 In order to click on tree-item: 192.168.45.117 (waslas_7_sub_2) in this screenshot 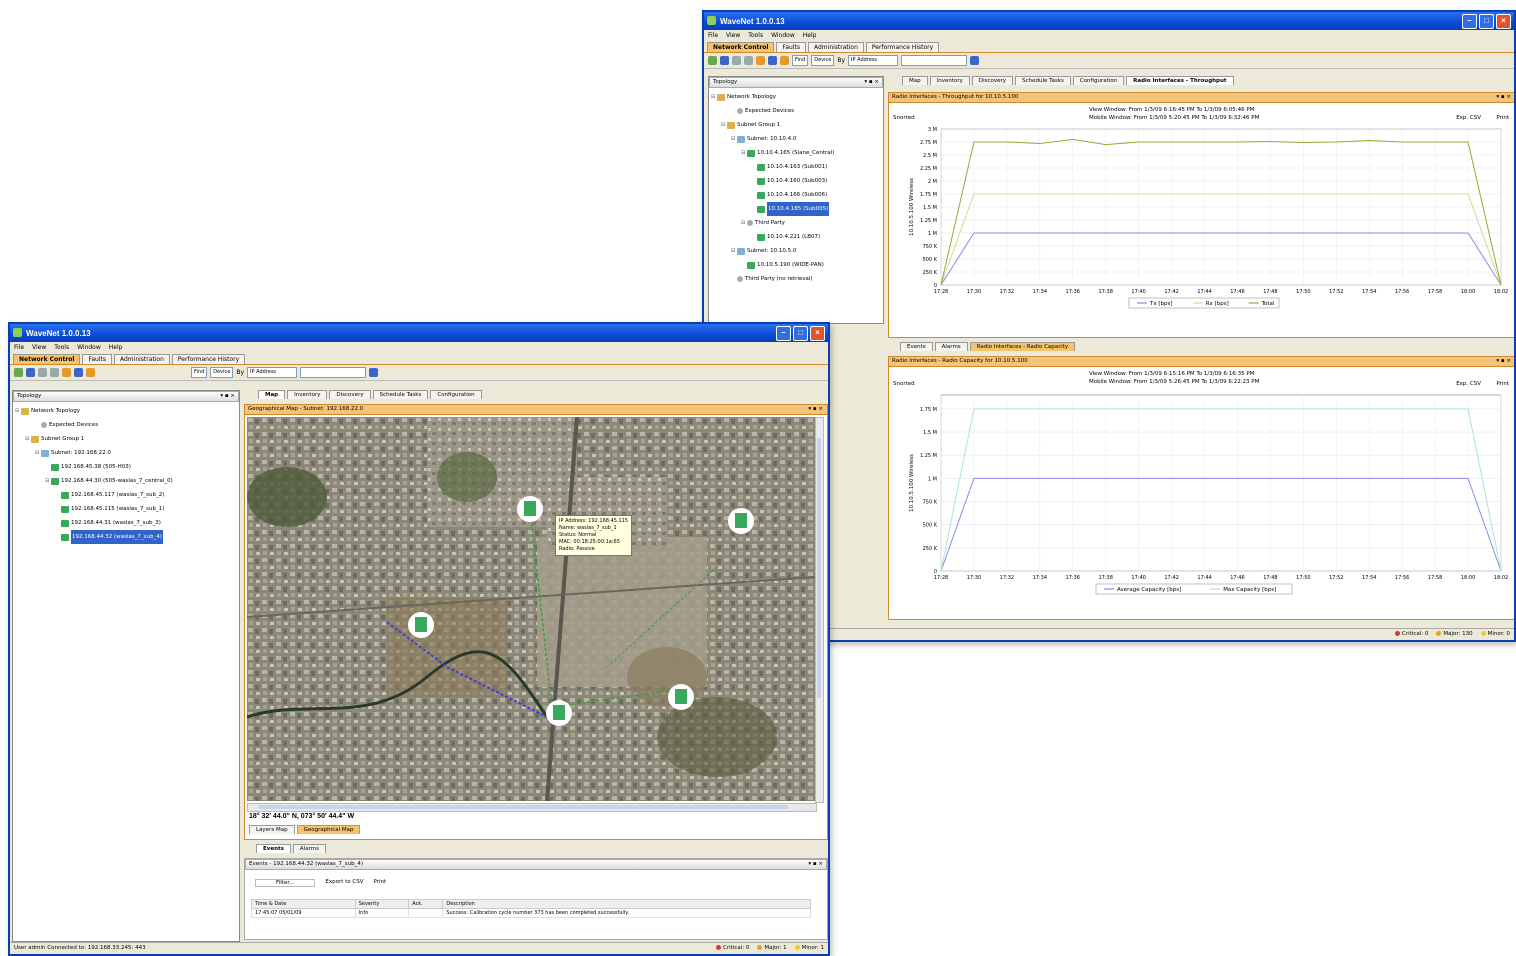, I will do `click(126, 495)`.